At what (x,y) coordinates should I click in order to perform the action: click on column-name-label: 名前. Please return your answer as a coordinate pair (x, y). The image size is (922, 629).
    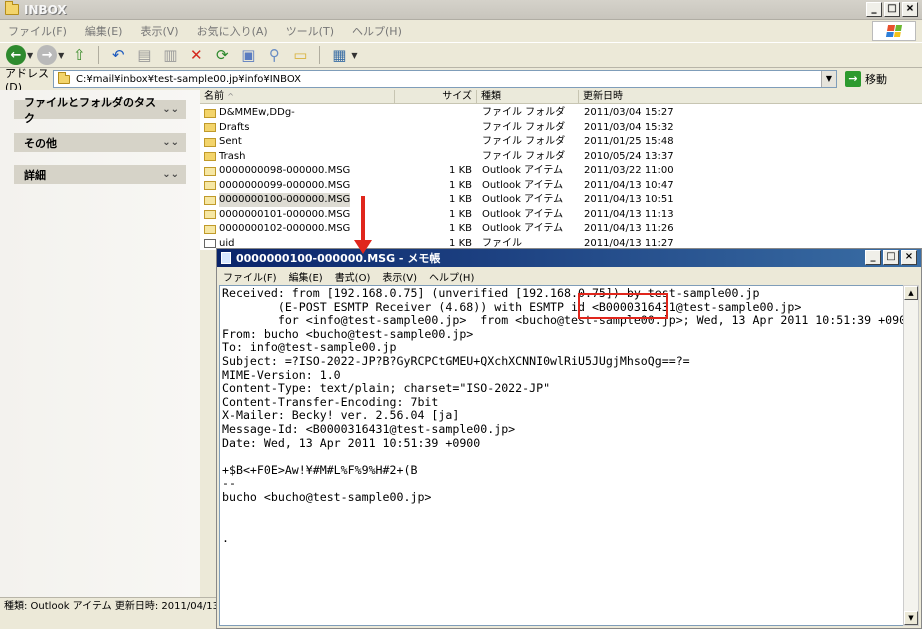
    Looking at the image, I should click on (214, 96).